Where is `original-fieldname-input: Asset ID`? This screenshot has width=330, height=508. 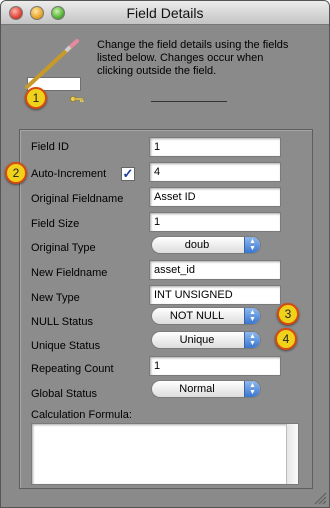
original-fieldname-input: Asset ID is located at coordinates (215, 197).